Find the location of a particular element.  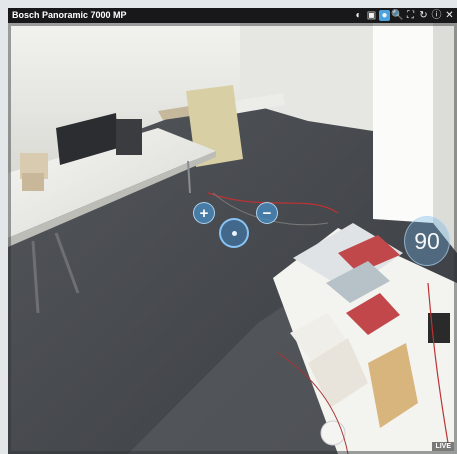

rotate-icon: ↻ is located at coordinates (423, 15).